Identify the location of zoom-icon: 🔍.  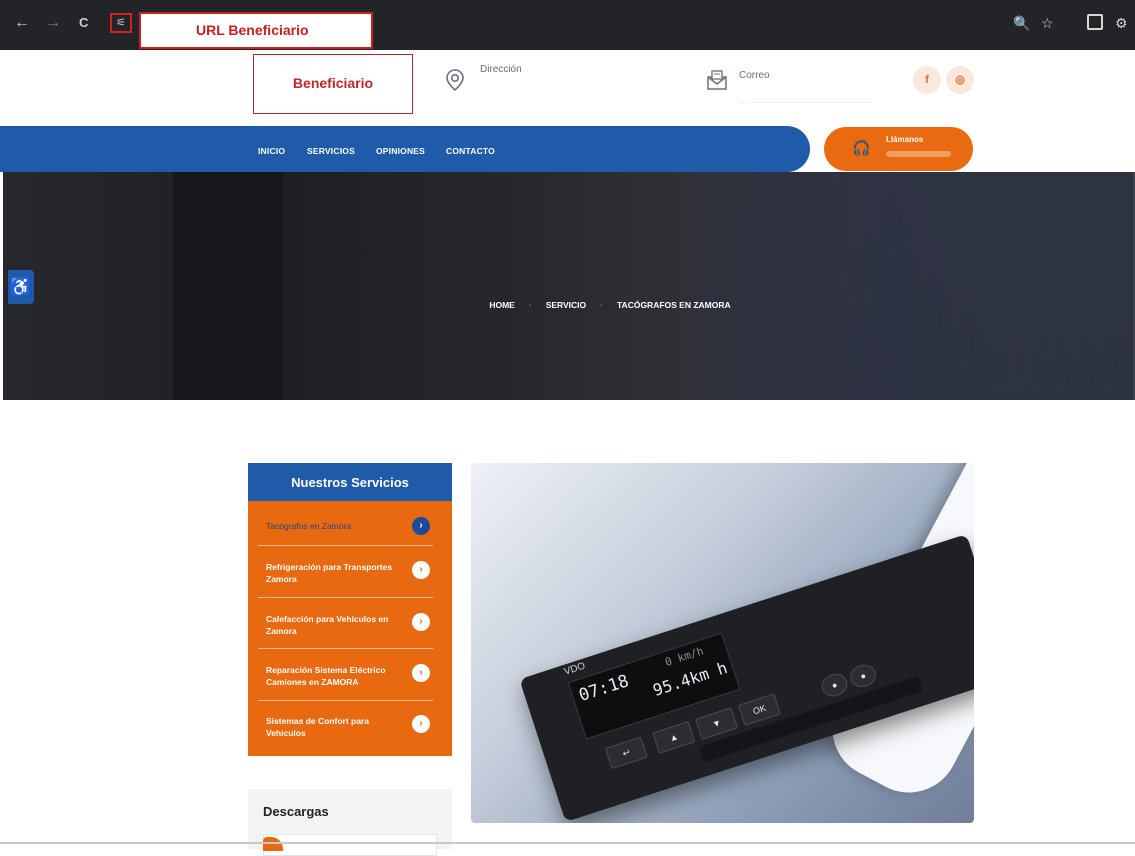
(1021, 23).